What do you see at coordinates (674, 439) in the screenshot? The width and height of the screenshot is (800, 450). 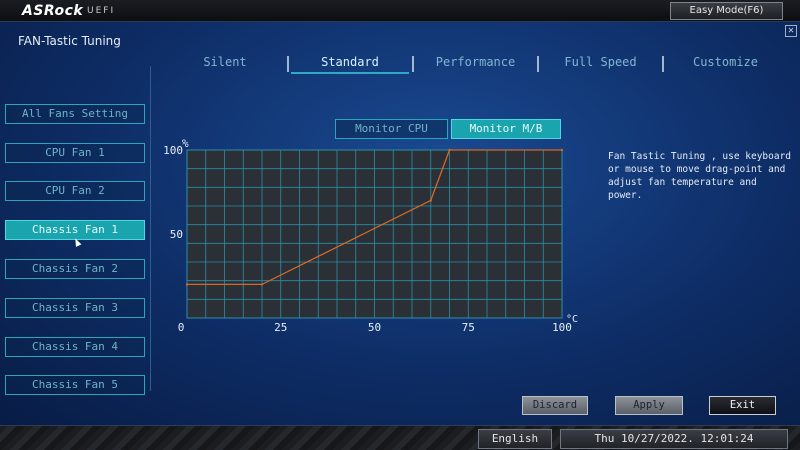 I see `datetime-display: Thu 10/27/2022. 12:01:24` at bounding box center [674, 439].